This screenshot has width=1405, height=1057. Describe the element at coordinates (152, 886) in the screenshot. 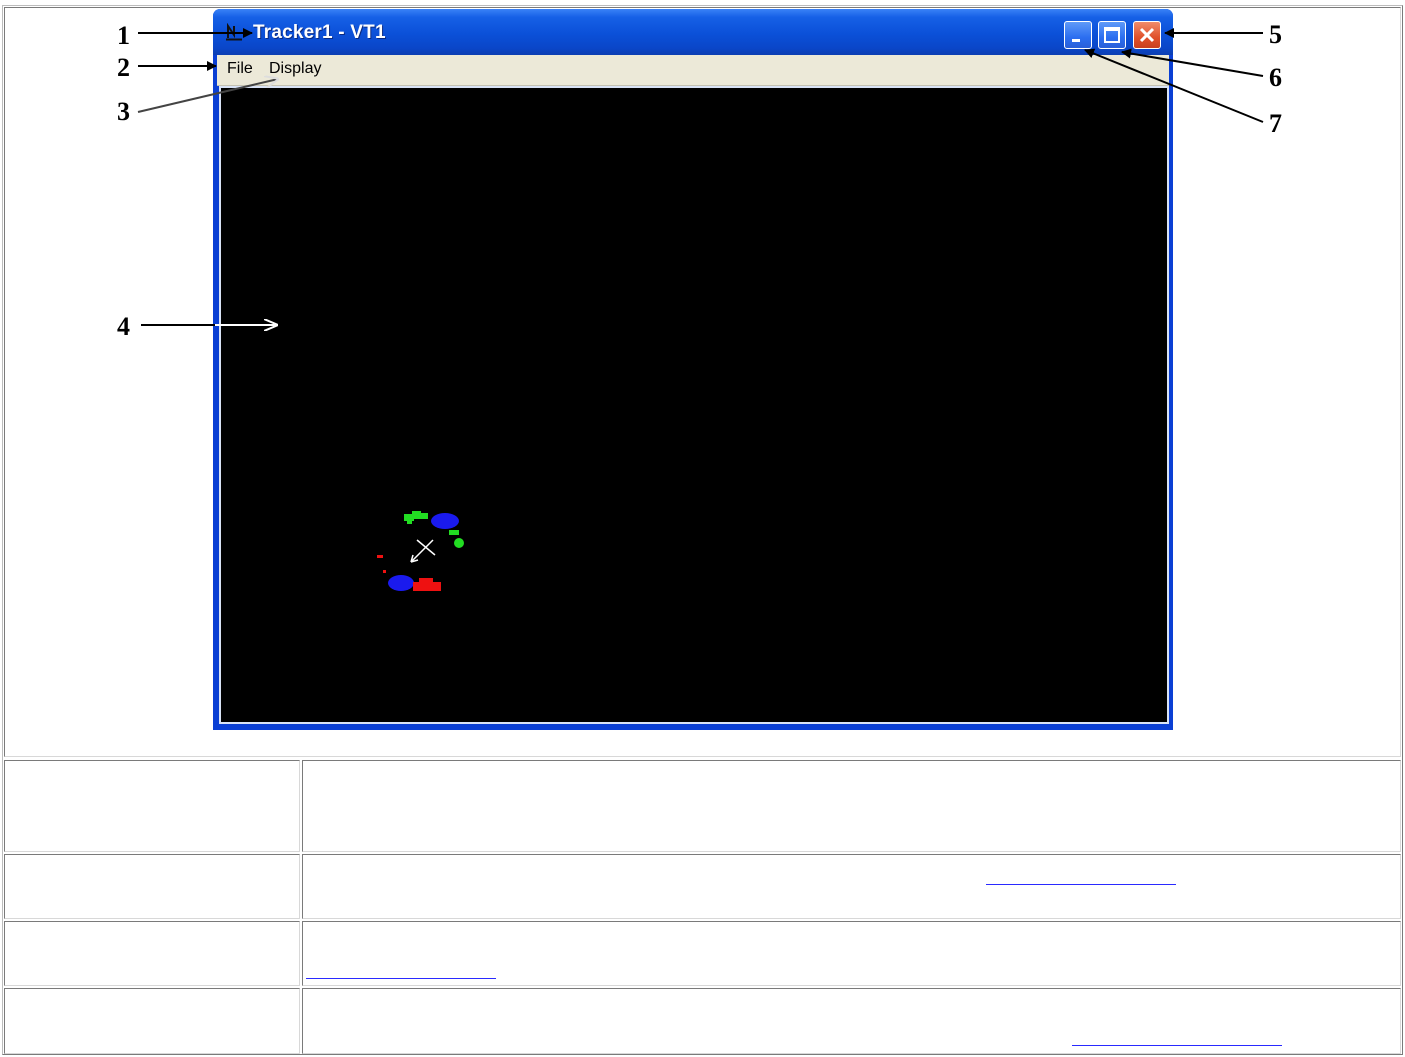

I see `table-row-2-label` at that location.